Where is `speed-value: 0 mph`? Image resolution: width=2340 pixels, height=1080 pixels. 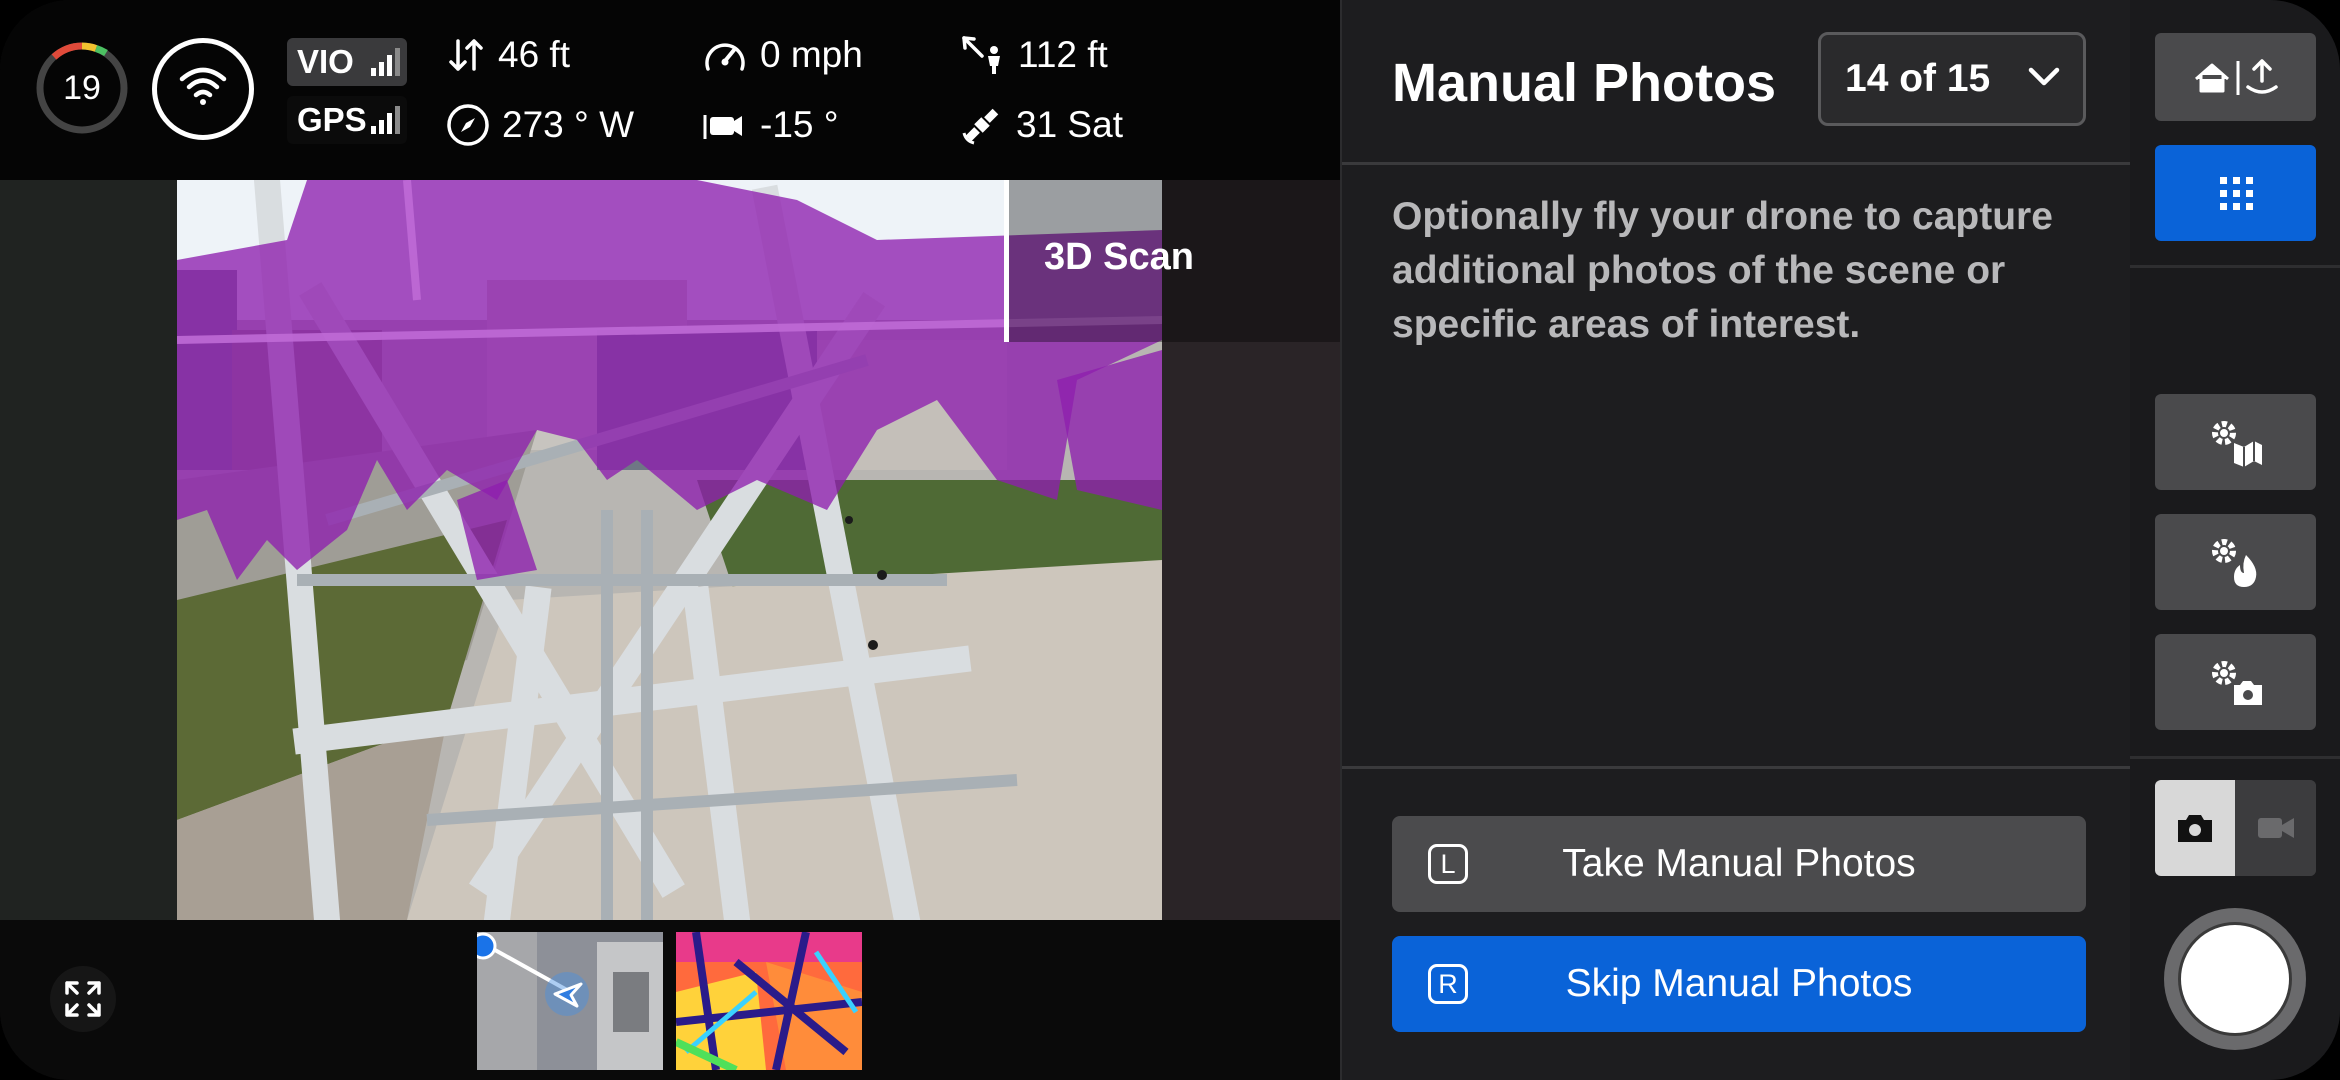 speed-value: 0 mph is located at coordinates (811, 54).